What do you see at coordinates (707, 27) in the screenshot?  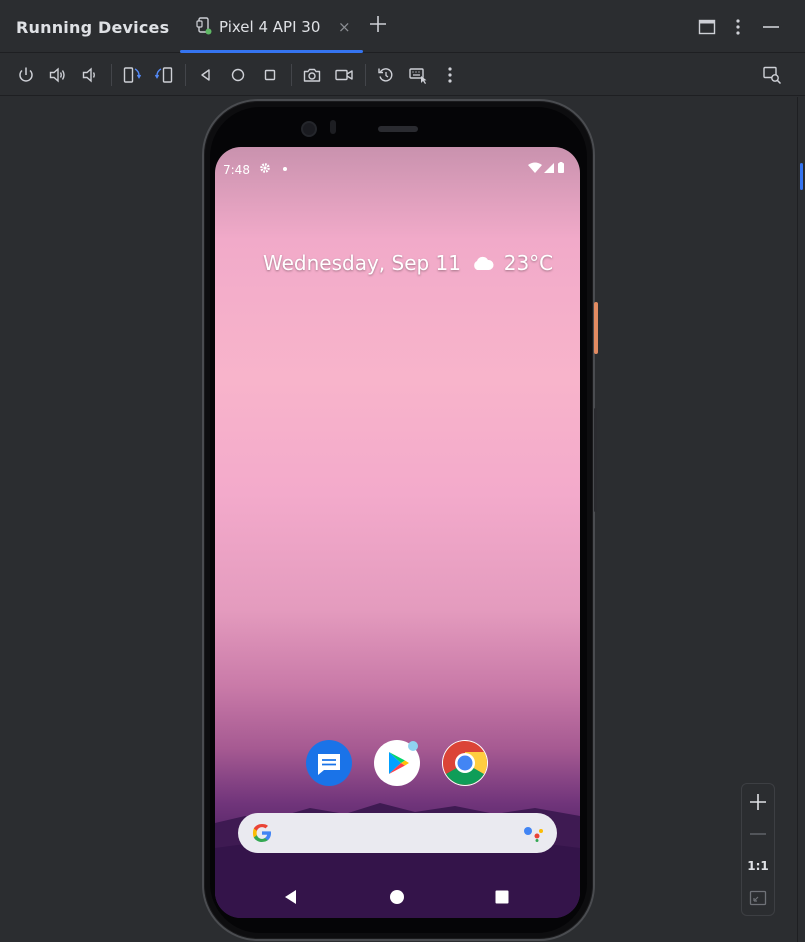 I see `maximize-icon` at bounding box center [707, 27].